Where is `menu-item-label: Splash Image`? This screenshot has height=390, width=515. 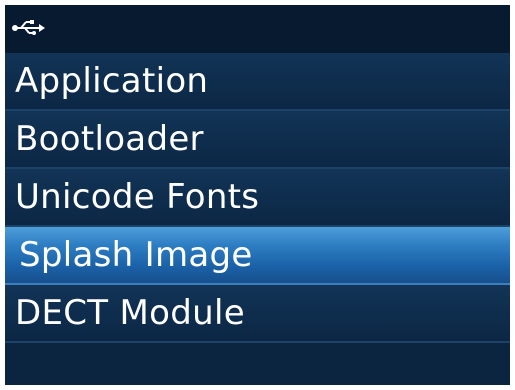 menu-item-label: Splash Image is located at coordinates (136, 255).